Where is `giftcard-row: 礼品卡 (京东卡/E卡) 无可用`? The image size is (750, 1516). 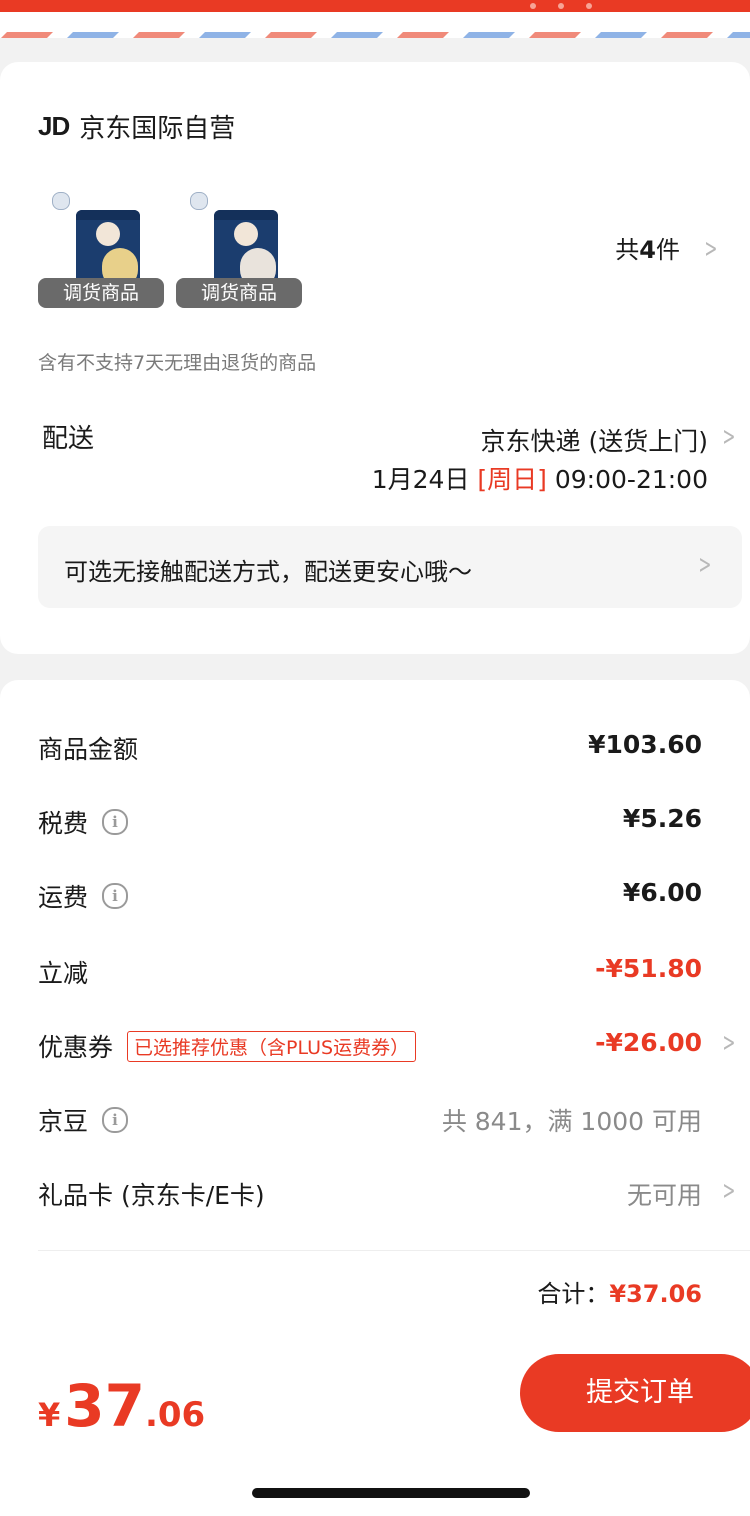
giftcard-row: 礼品卡 (京东卡/E卡) 无可用 is located at coordinates (370, 1196).